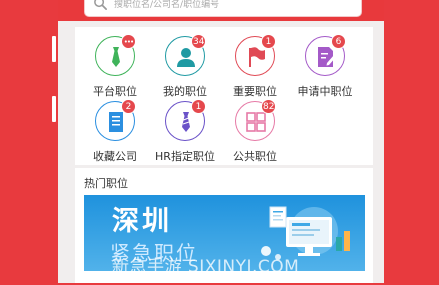 Image resolution: width=439 pixels, height=285 pixels. Describe the element at coordinates (269, 106) in the screenshot. I see `public-jobs-badge: 82` at that location.